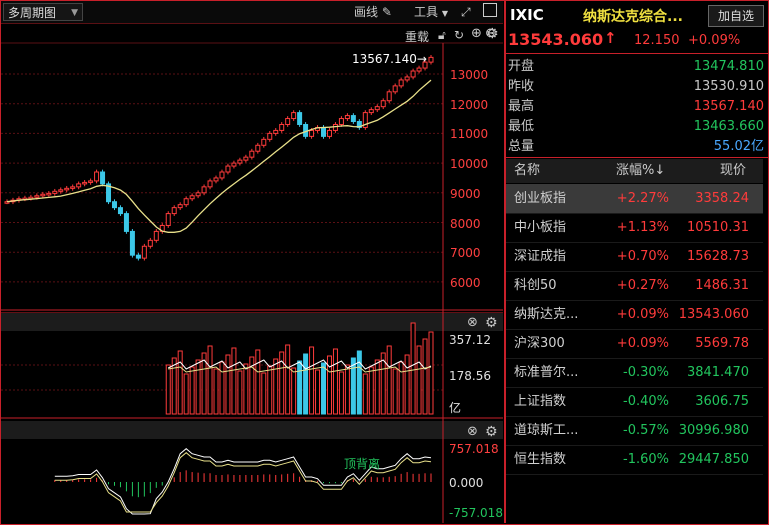 This screenshot has width=769, height=525. I want to click on col-change-header: 涨幅%↓, so click(640, 171).